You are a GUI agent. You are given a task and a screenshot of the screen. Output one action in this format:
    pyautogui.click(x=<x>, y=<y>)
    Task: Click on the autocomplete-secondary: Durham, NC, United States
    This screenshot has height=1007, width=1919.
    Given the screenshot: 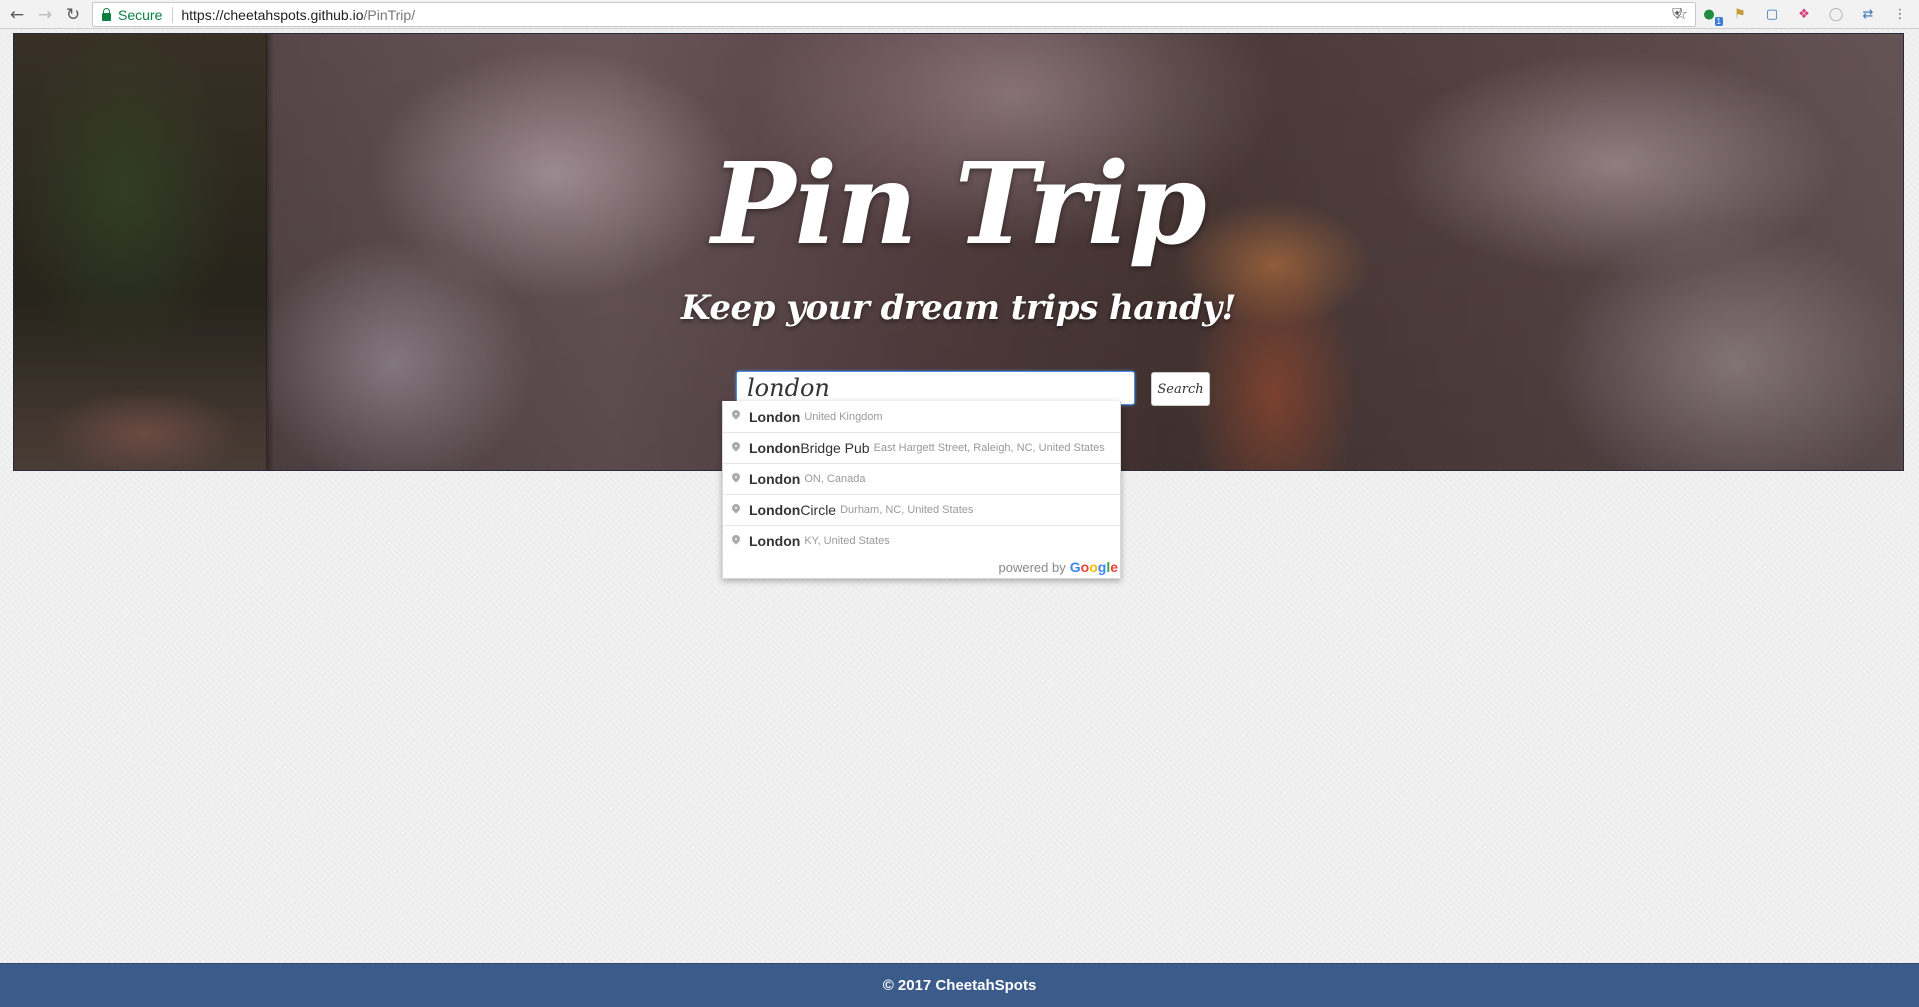 What is the action you would take?
    pyautogui.click(x=907, y=510)
    